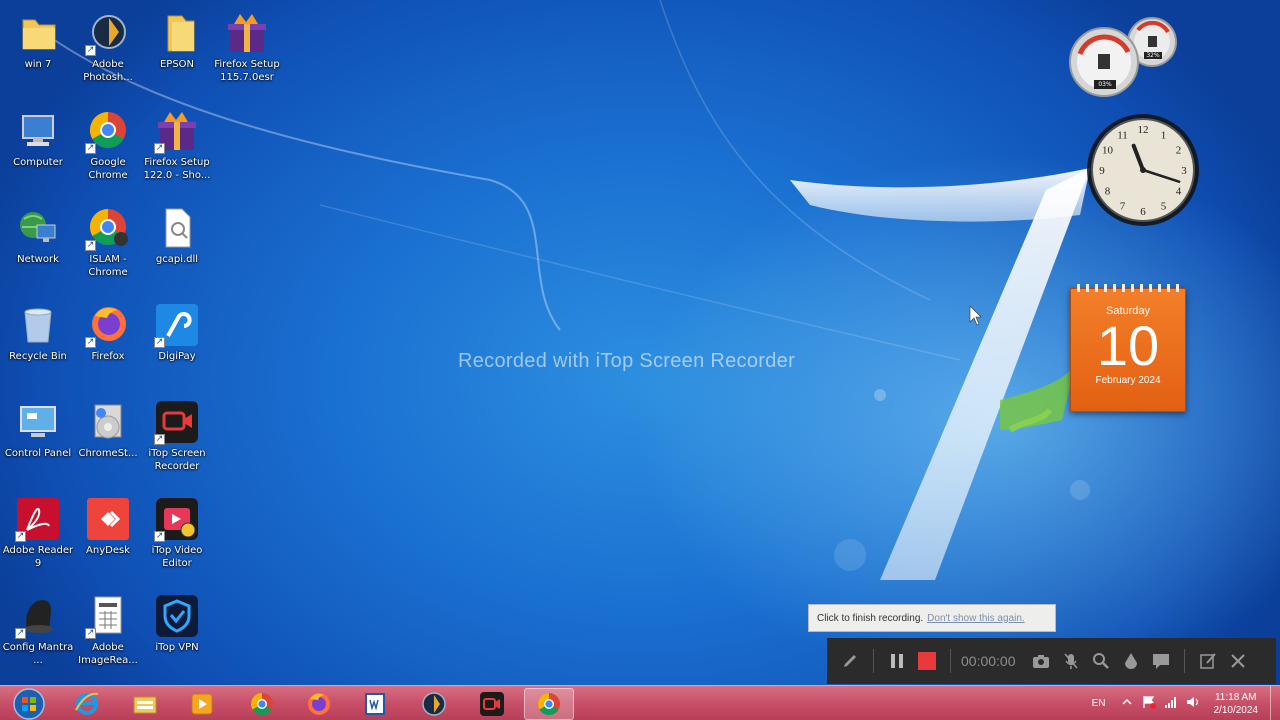 The height and width of the screenshot is (720, 1280). I want to click on stop-button, so click(927, 661).